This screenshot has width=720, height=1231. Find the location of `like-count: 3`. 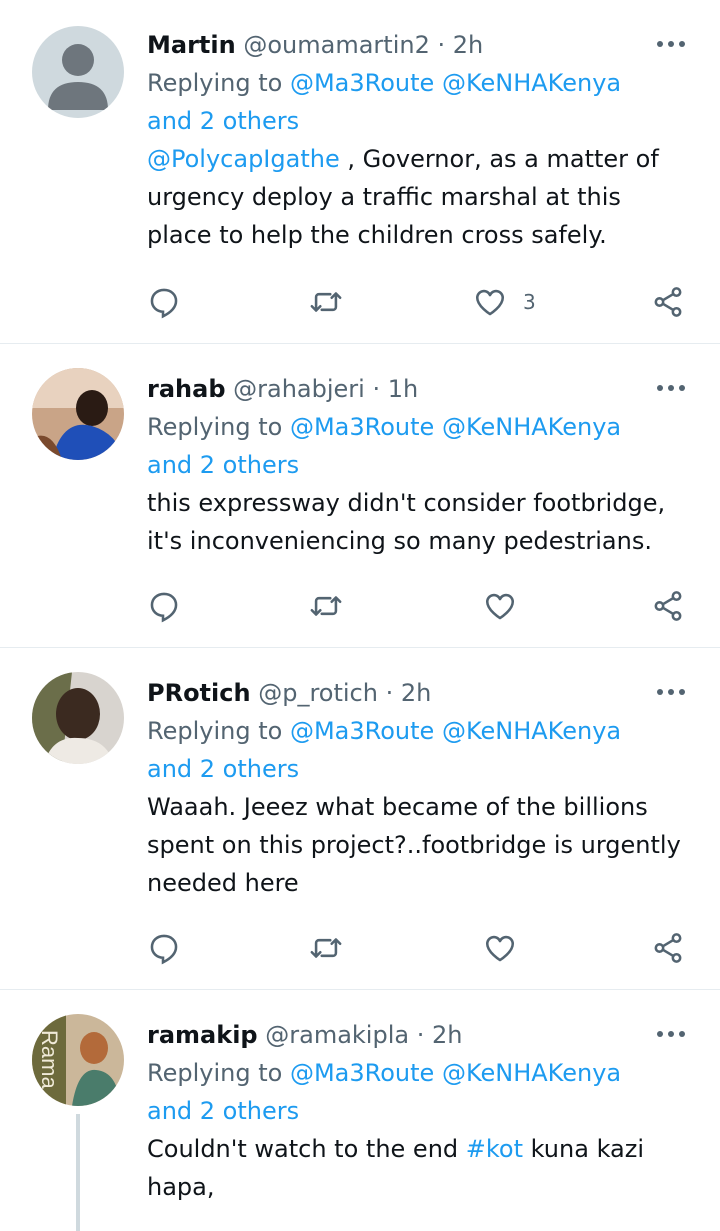

like-count: 3 is located at coordinates (529, 302).